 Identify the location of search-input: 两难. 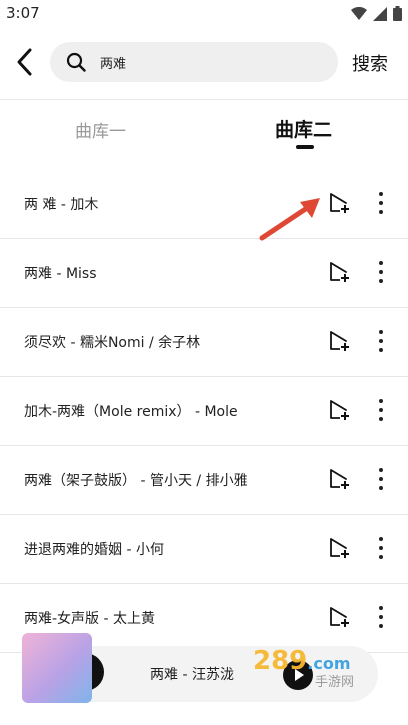
(113, 62).